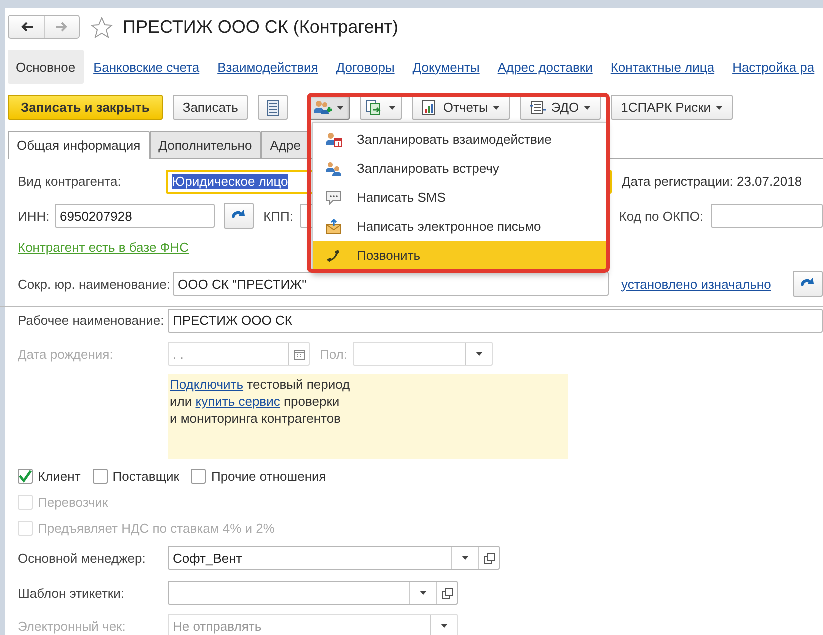  Describe the element at coordinates (146, 476) in the screenshot. I see `checkbox-label: Поставщик` at that location.